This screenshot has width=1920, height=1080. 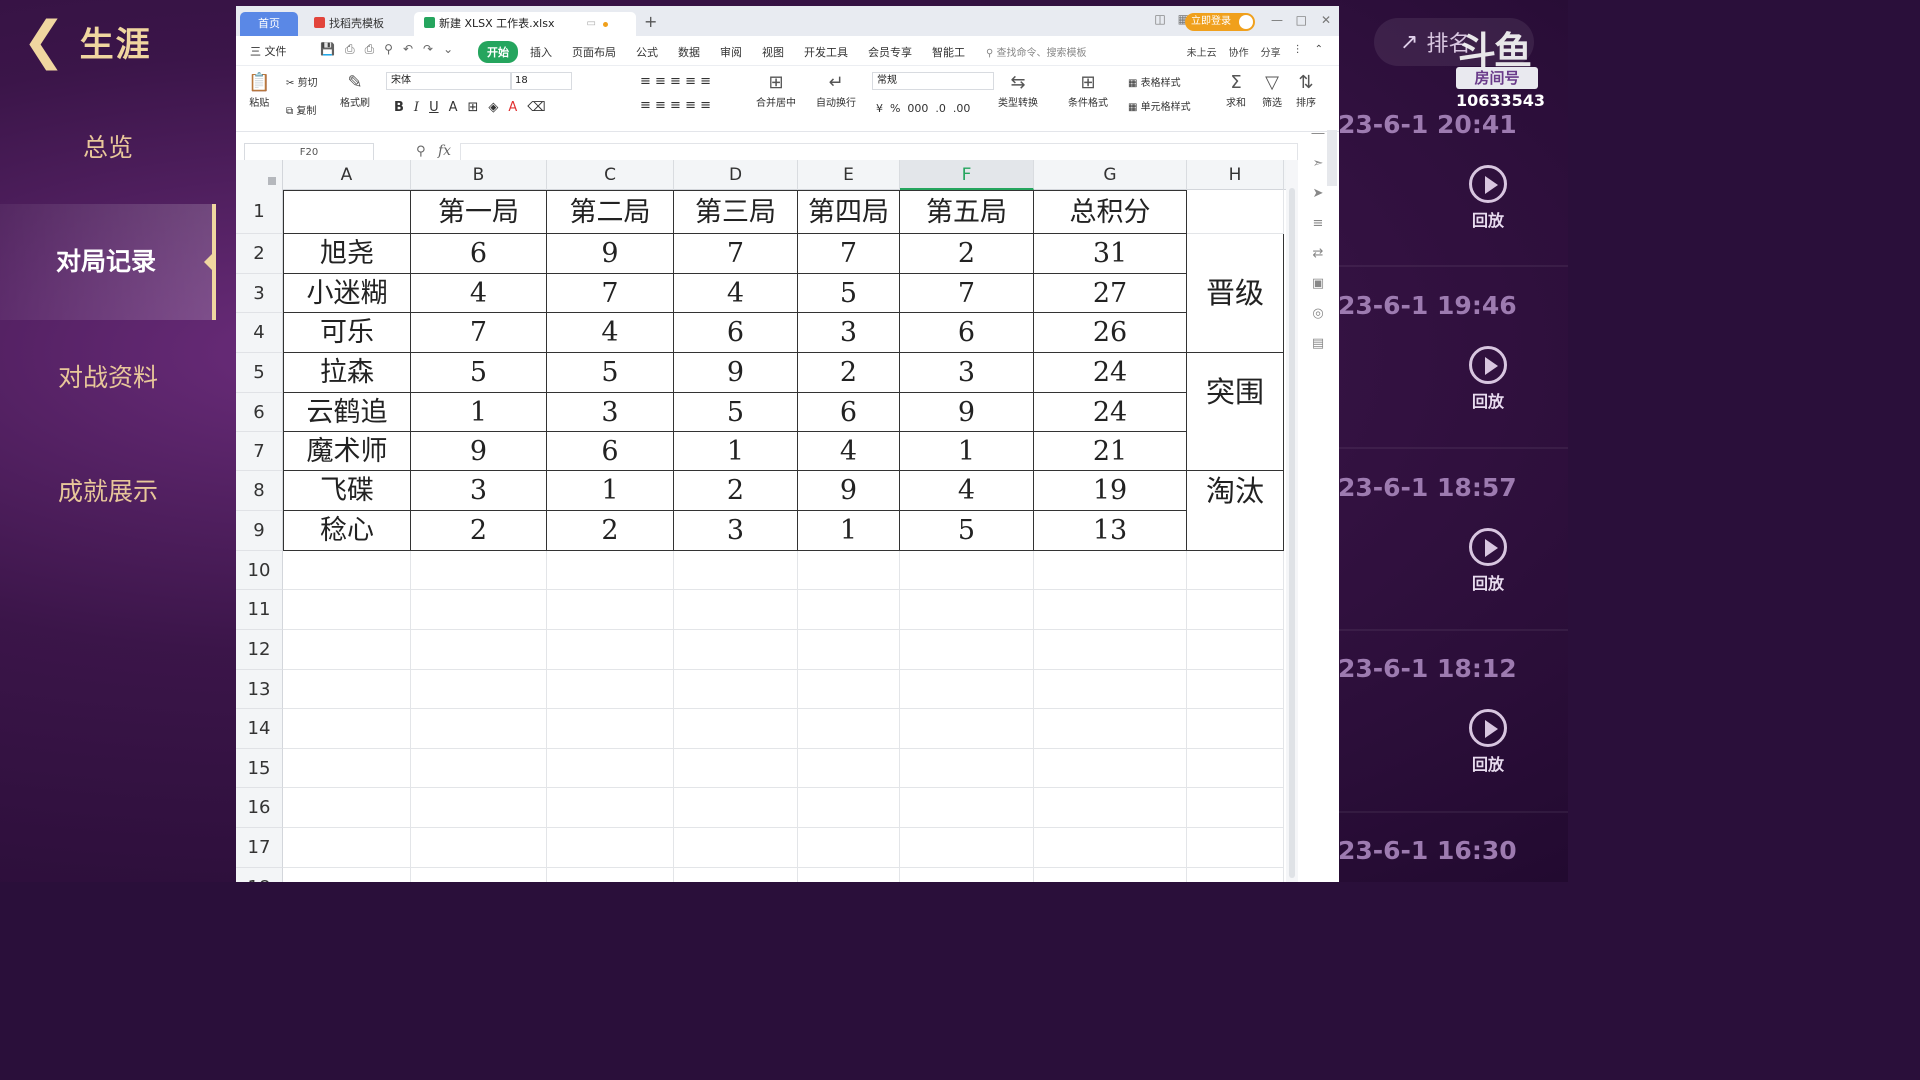 What do you see at coordinates (259, 875) in the screenshot?
I see `row-header-18: 18` at bounding box center [259, 875].